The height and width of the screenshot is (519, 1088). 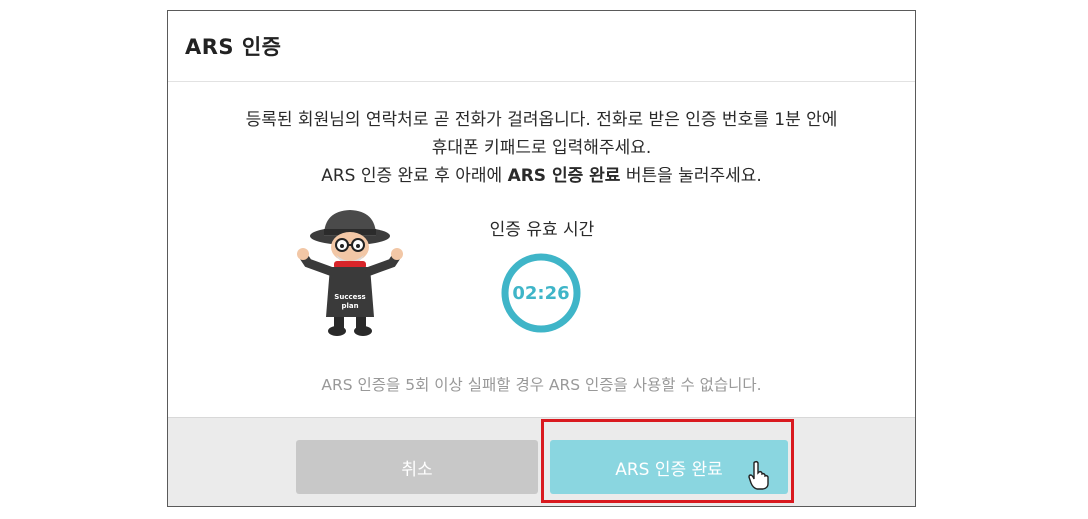 What do you see at coordinates (417, 467) in the screenshot?
I see `cancel-button: 취소` at bounding box center [417, 467].